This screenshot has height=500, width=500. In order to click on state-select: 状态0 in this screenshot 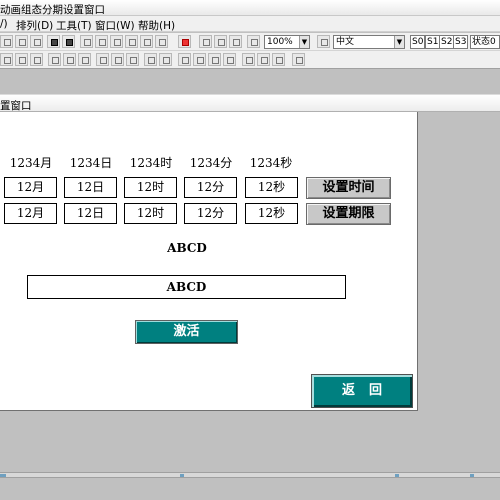, I will do `click(485, 42)`.